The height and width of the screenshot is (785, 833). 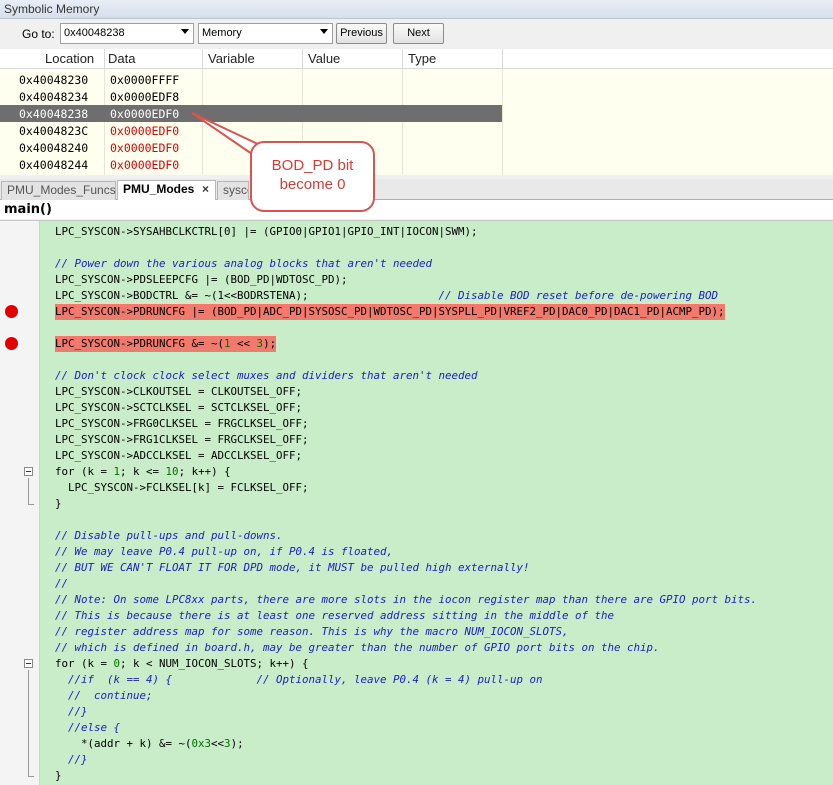 I want to click on code-comment: //}, so click(x=71, y=759).